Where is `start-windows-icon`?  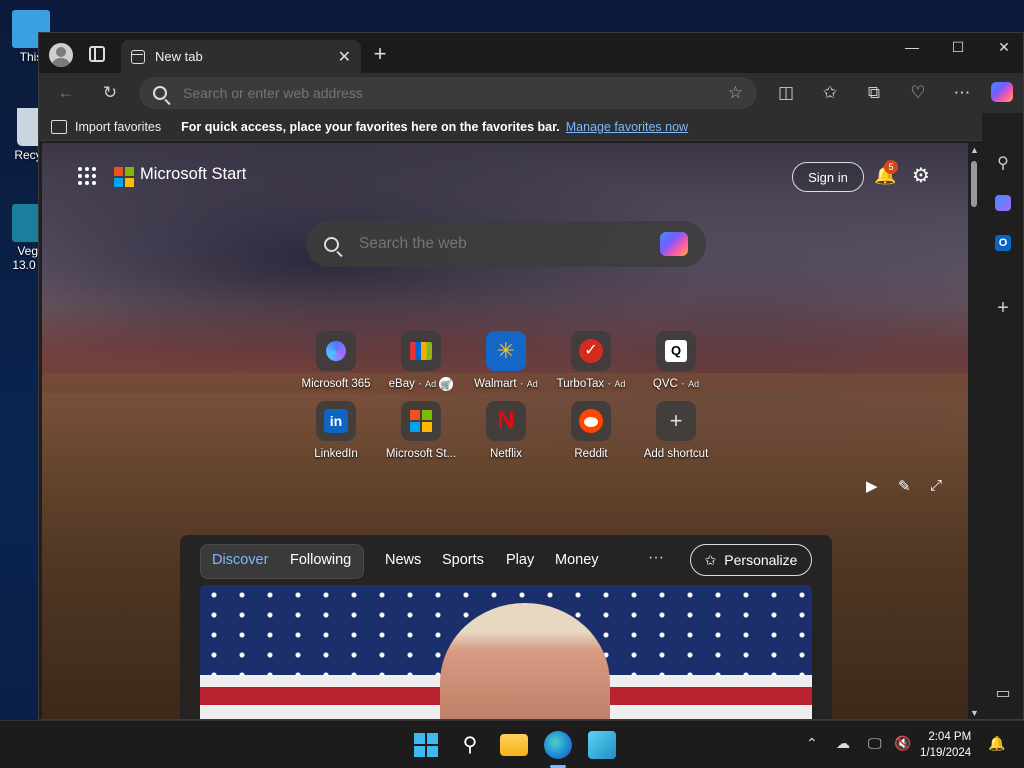
start-windows-icon is located at coordinates (426, 745).